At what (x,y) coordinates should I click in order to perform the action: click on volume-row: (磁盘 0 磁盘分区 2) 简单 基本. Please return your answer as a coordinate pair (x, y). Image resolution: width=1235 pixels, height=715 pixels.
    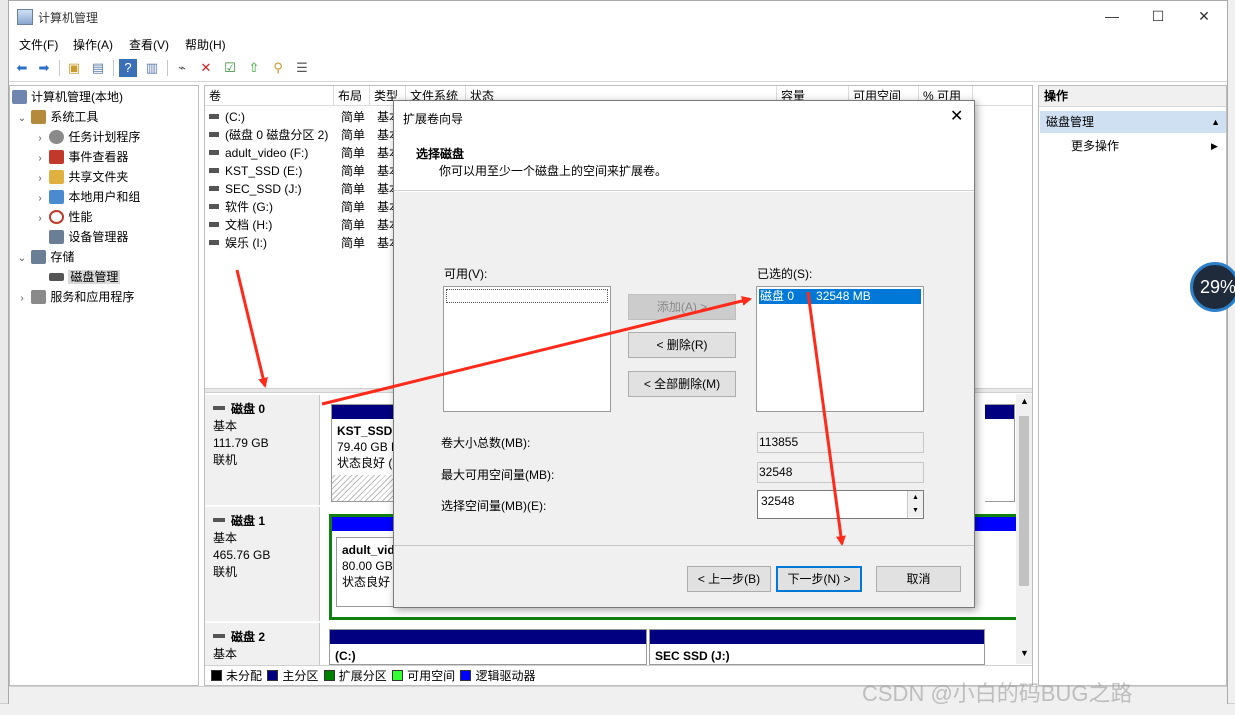
    Looking at the image, I should click on (303, 135).